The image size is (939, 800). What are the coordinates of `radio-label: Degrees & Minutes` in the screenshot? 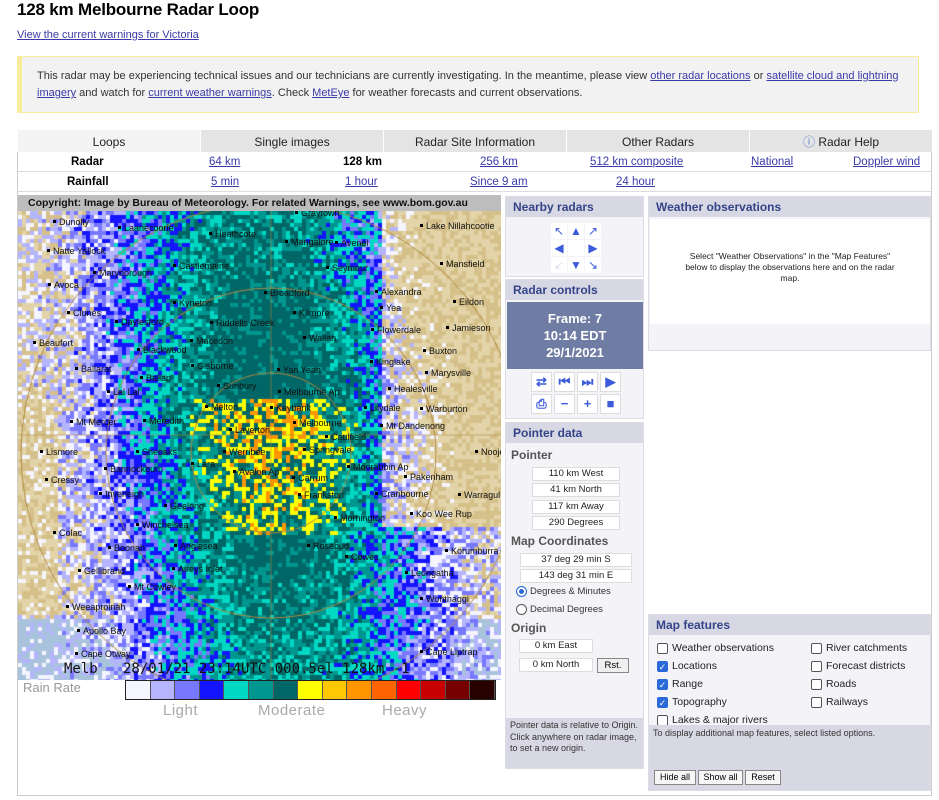 It's located at (570, 591).